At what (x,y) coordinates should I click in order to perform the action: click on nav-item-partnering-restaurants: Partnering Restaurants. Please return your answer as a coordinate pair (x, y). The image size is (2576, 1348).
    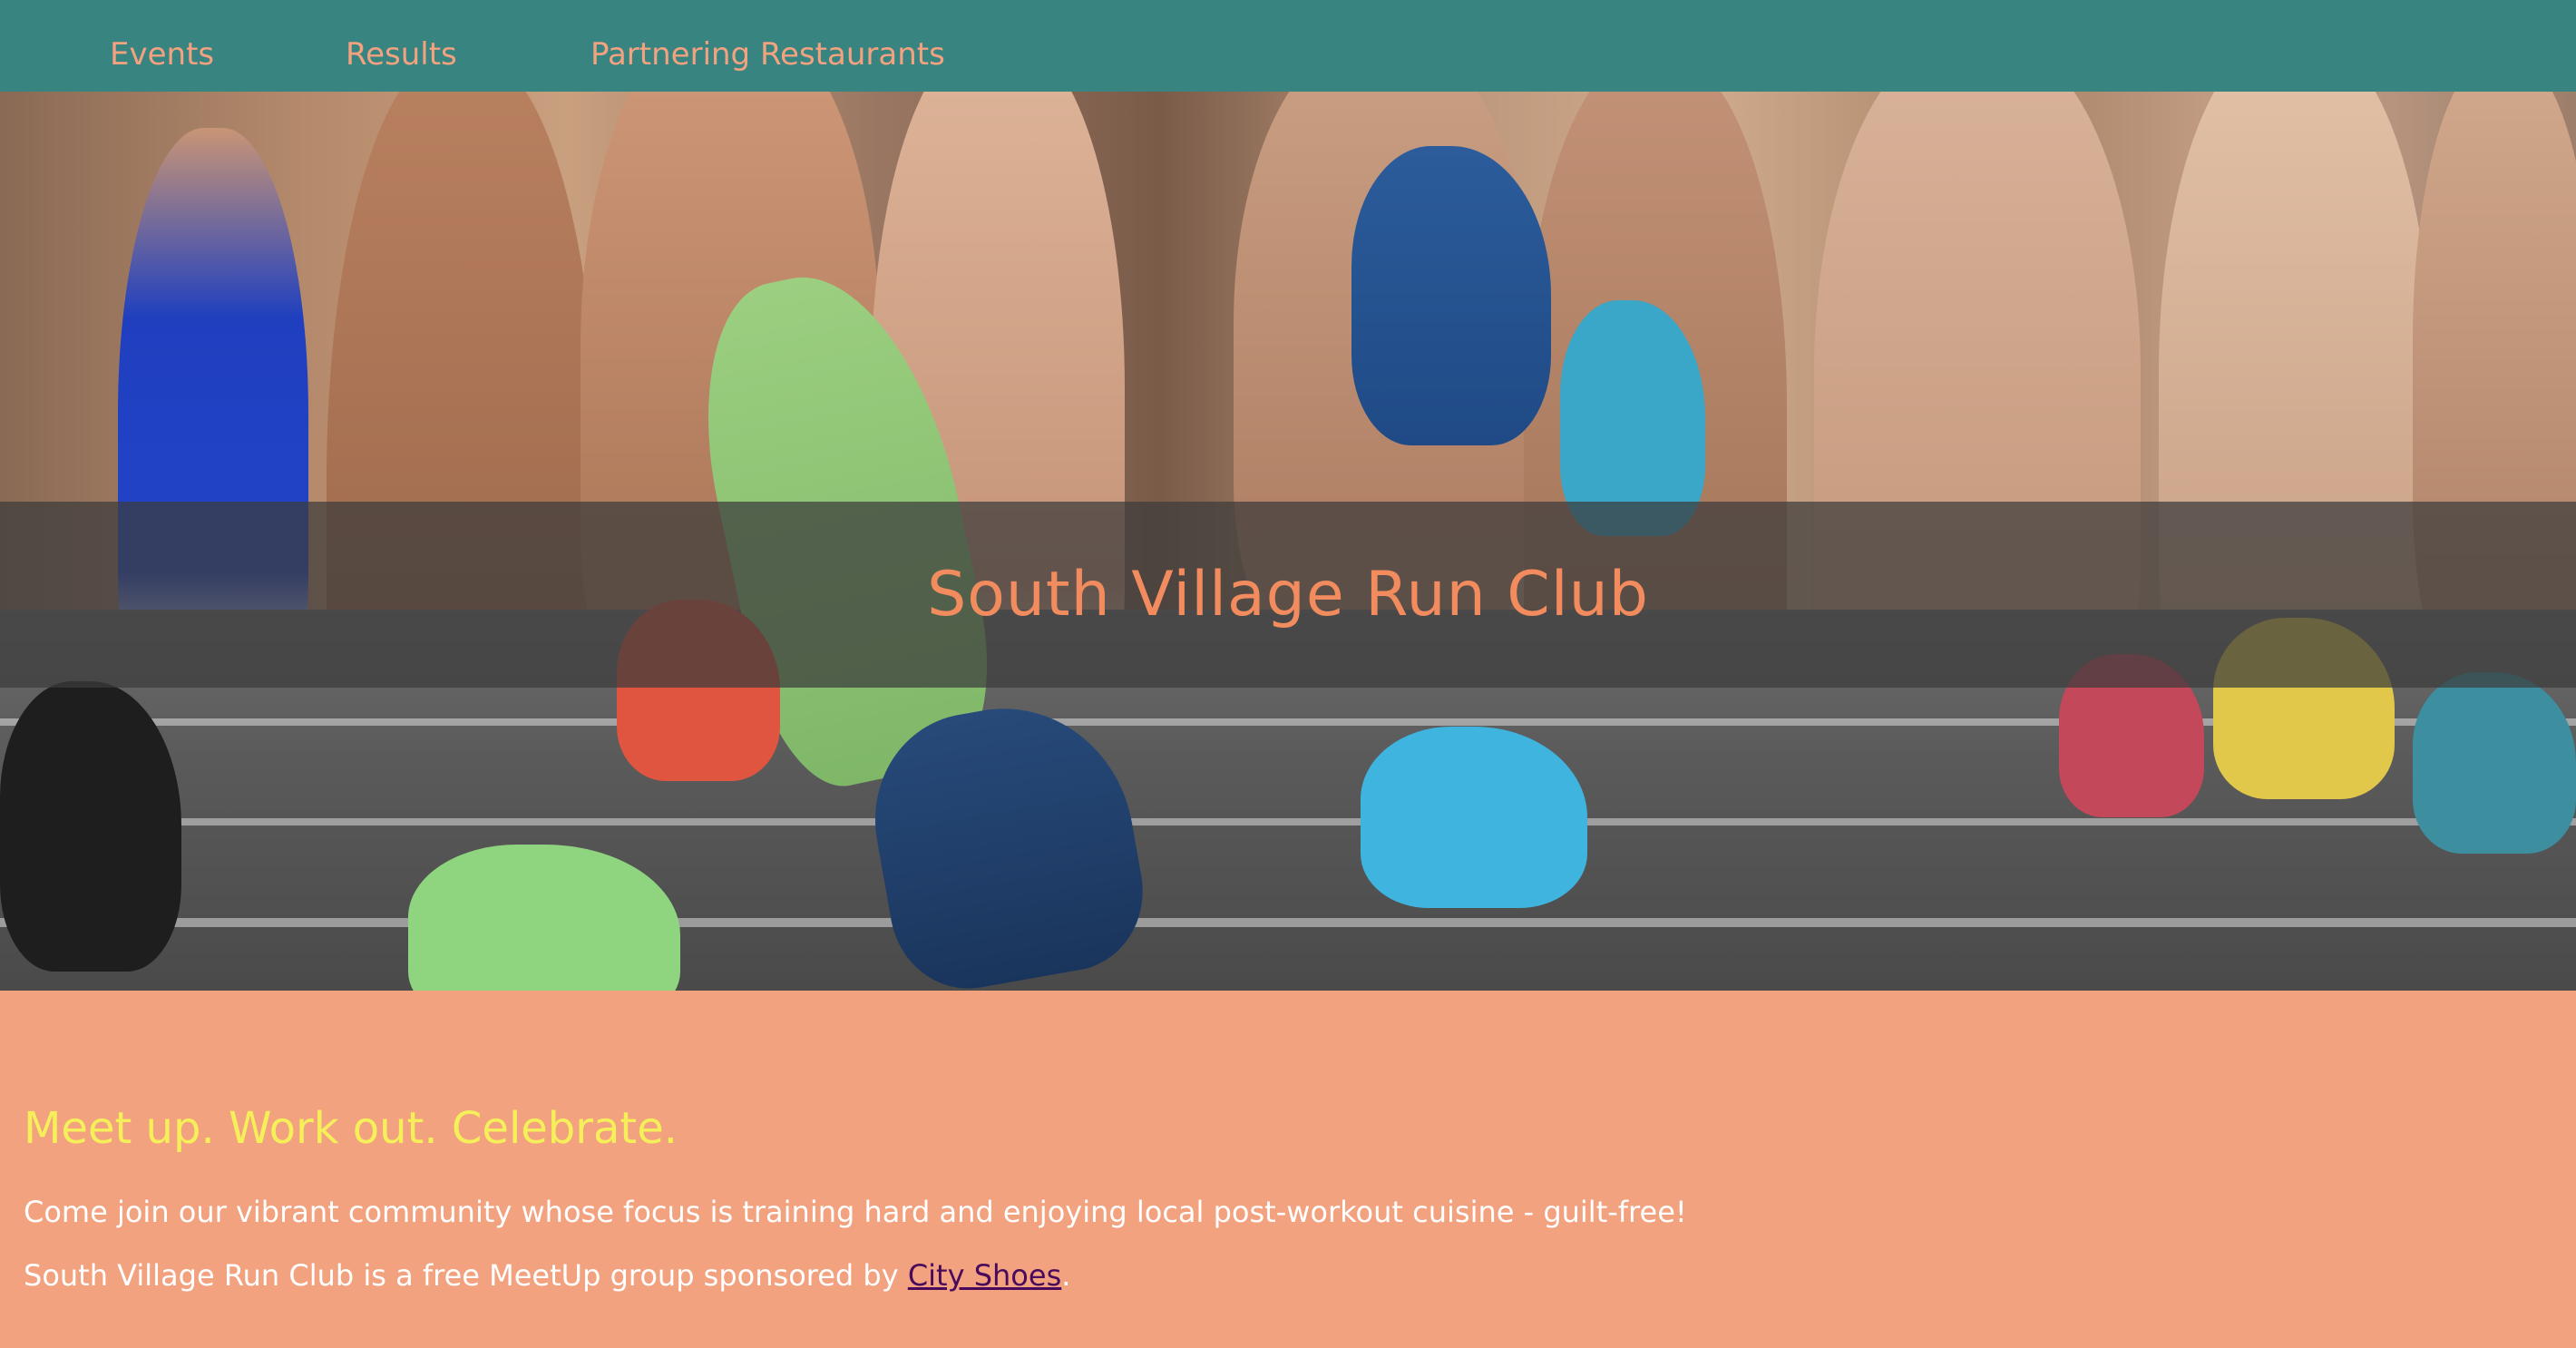
    Looking at the image, I should click on (767, 54).